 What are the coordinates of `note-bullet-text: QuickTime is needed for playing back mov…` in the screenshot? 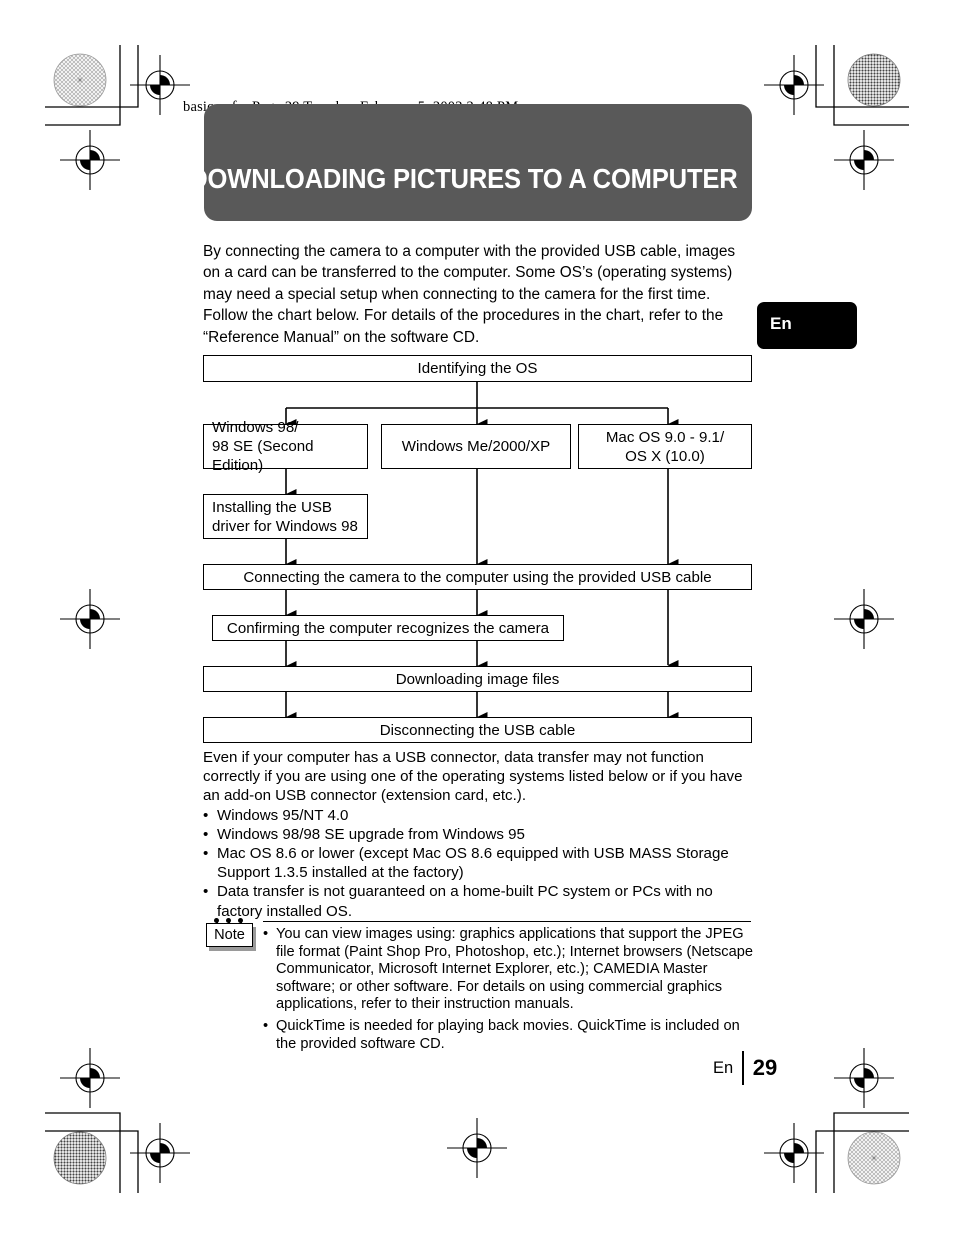 It's located at (508, 1034).